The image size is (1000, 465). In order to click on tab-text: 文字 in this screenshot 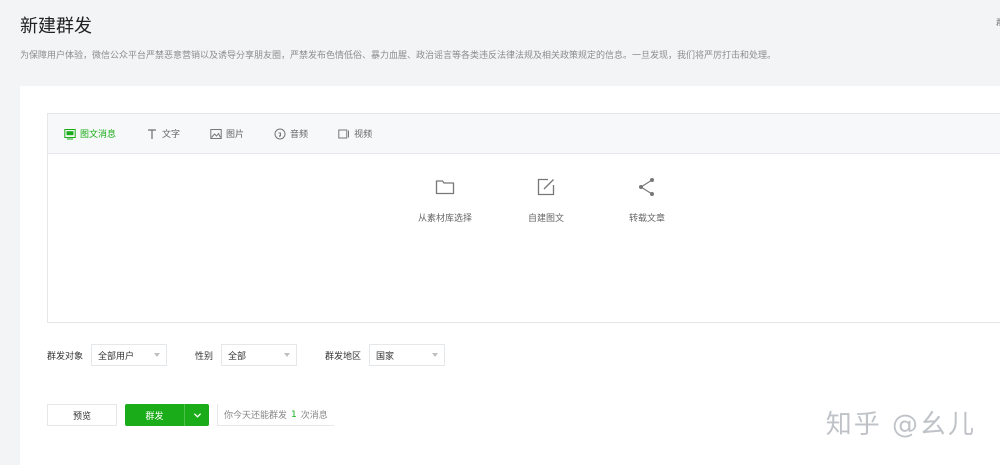, I will do `click(163, 133)`.